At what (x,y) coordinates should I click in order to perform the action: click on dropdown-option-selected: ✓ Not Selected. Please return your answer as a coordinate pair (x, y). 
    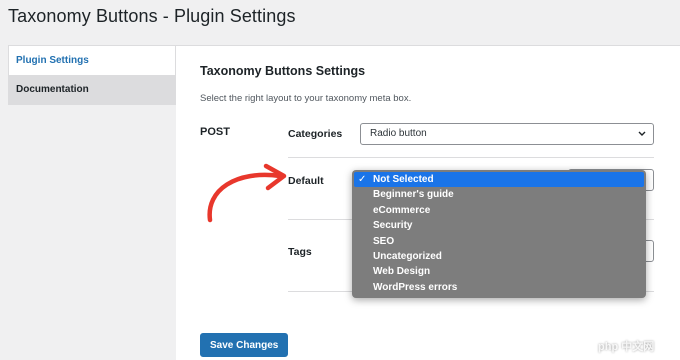
    Looking at the image, I should click on (499, 180).